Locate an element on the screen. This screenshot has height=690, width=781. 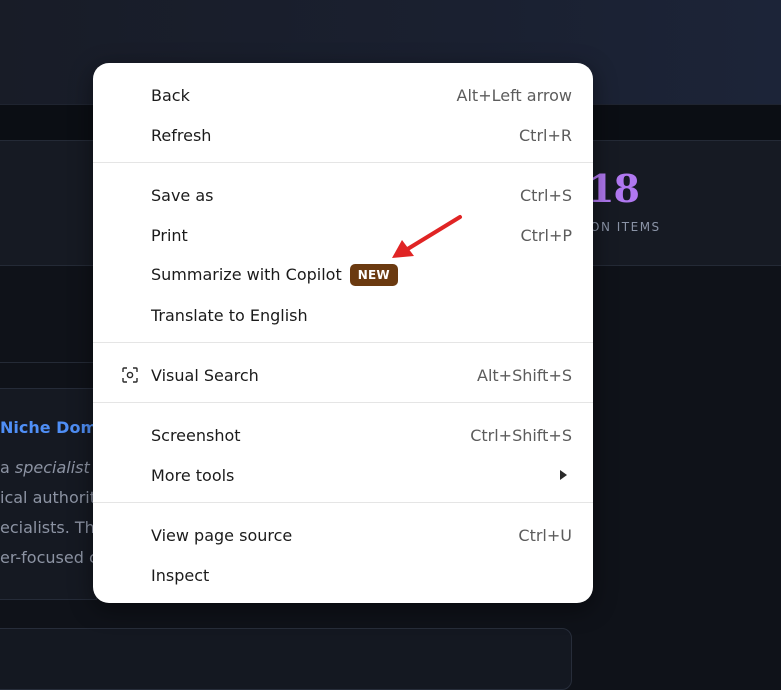
menu-item-label: Back is located at coordinates (170, 95).